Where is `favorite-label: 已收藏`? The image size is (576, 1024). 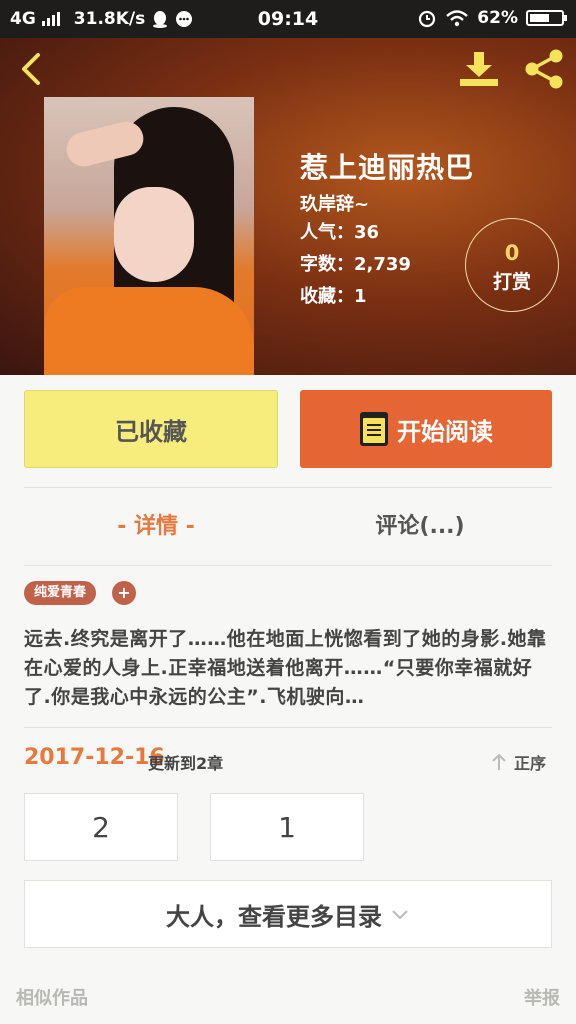 favorite-label: 已收藏 is located at coordinates (151, 431).